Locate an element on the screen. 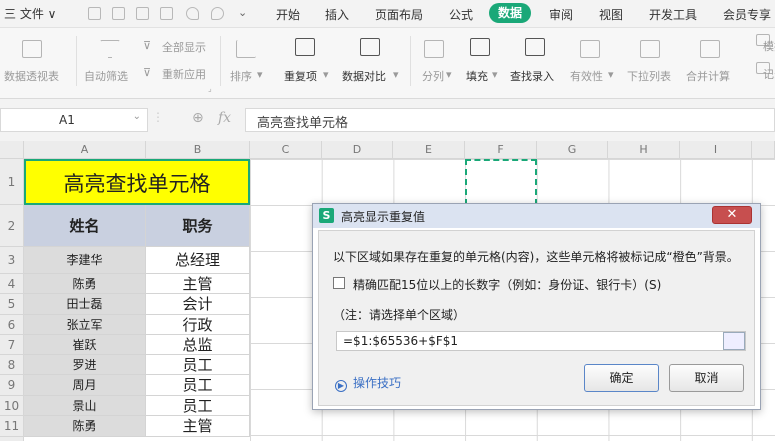 Image resolution: width=775 pixels, height=441 pixels. sort-icon is located at coordinates (246, 49).